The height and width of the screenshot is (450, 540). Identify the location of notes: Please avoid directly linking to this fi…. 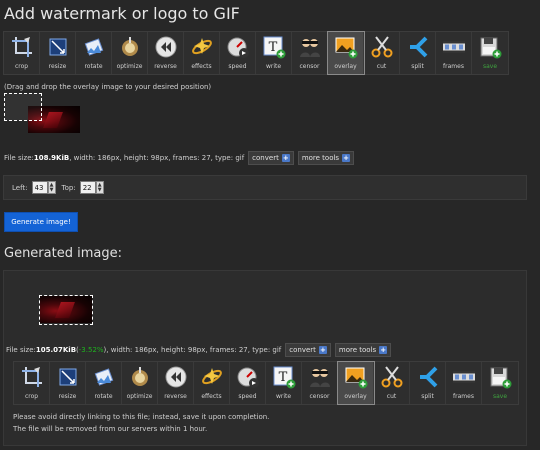
(141, 423).